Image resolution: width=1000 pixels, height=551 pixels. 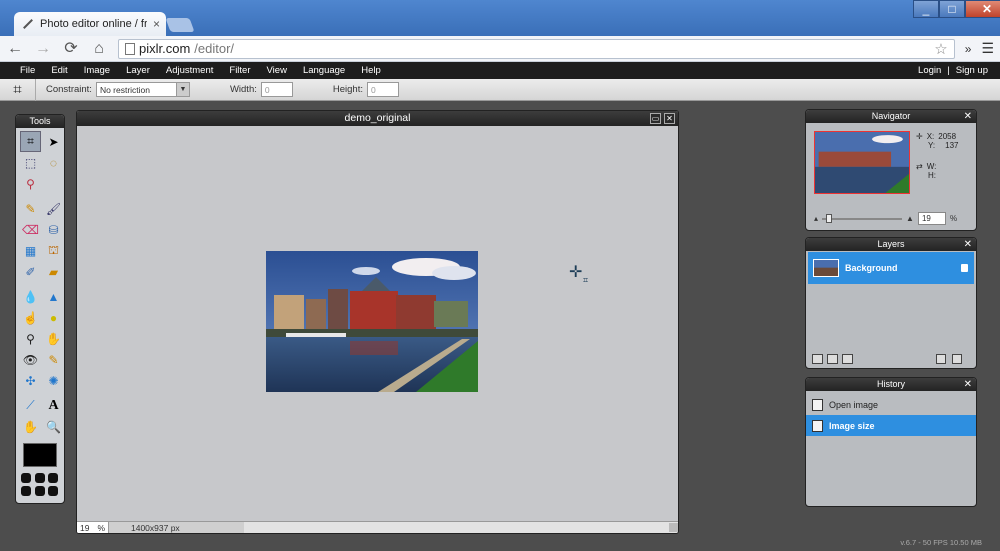 I want to click on menu-filter: Filter, so click(x=239, y=70).